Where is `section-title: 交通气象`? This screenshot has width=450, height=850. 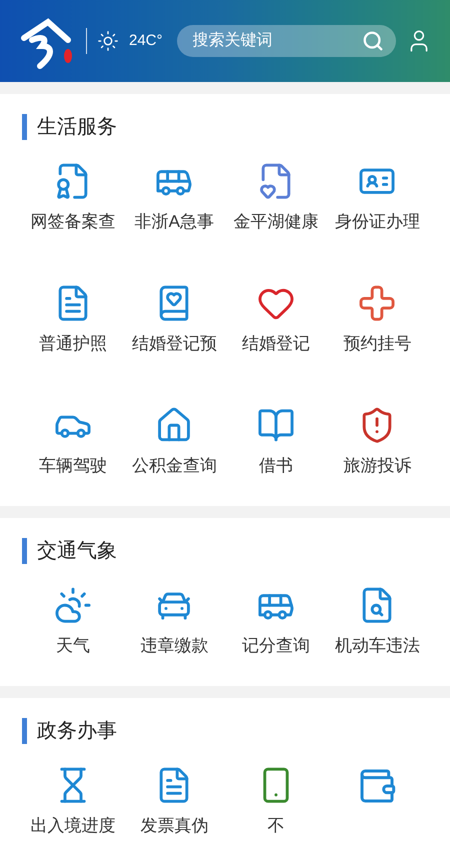 section-title: 交通气象 is located at coordinates (77, 551).